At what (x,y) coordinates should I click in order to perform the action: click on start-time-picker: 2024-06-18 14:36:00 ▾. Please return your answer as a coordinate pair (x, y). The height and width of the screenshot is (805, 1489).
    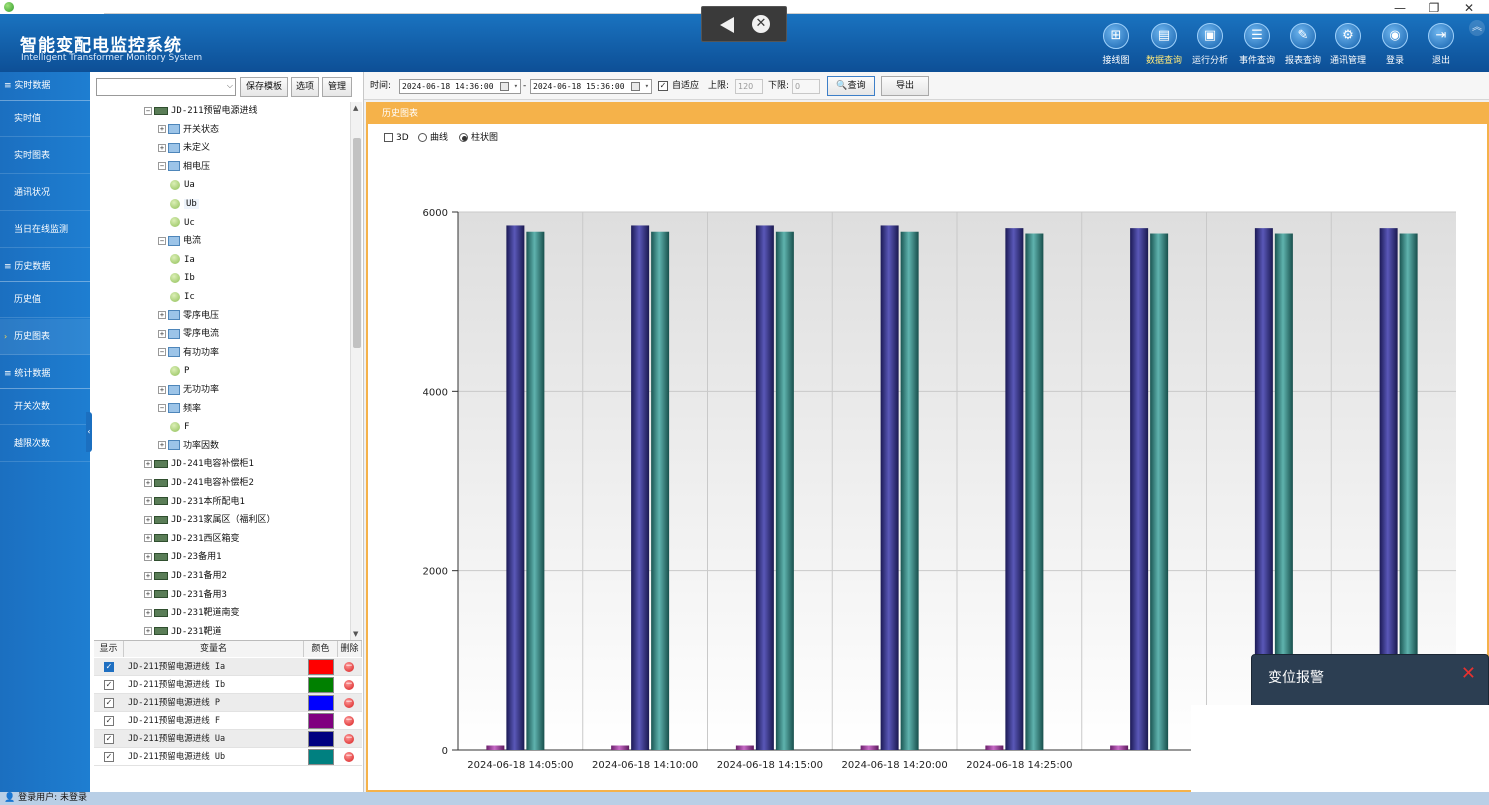
    Looking at the image, I should click on (460, 86).